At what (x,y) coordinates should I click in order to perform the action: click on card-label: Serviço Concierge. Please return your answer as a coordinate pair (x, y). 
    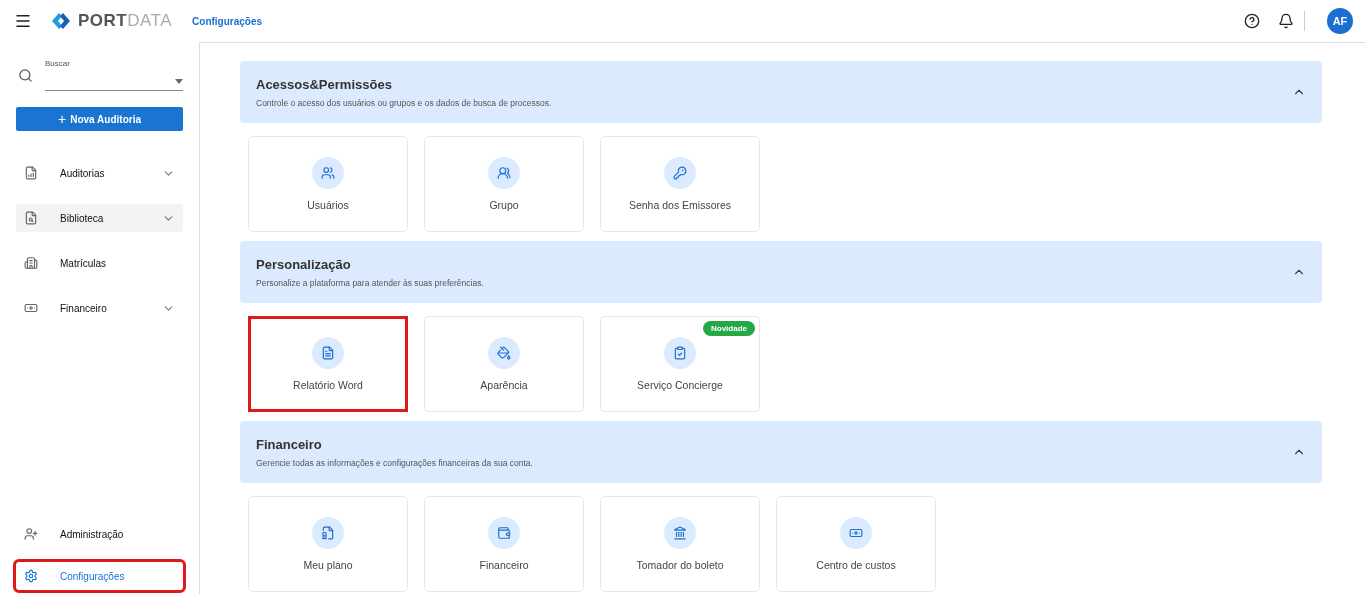
    Looking at the image, I should click on (680, 385).